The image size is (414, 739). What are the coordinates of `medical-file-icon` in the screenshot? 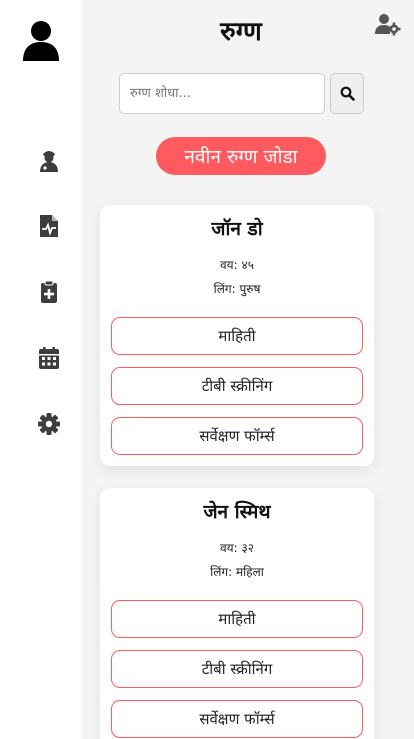 It's located at (49, 226).